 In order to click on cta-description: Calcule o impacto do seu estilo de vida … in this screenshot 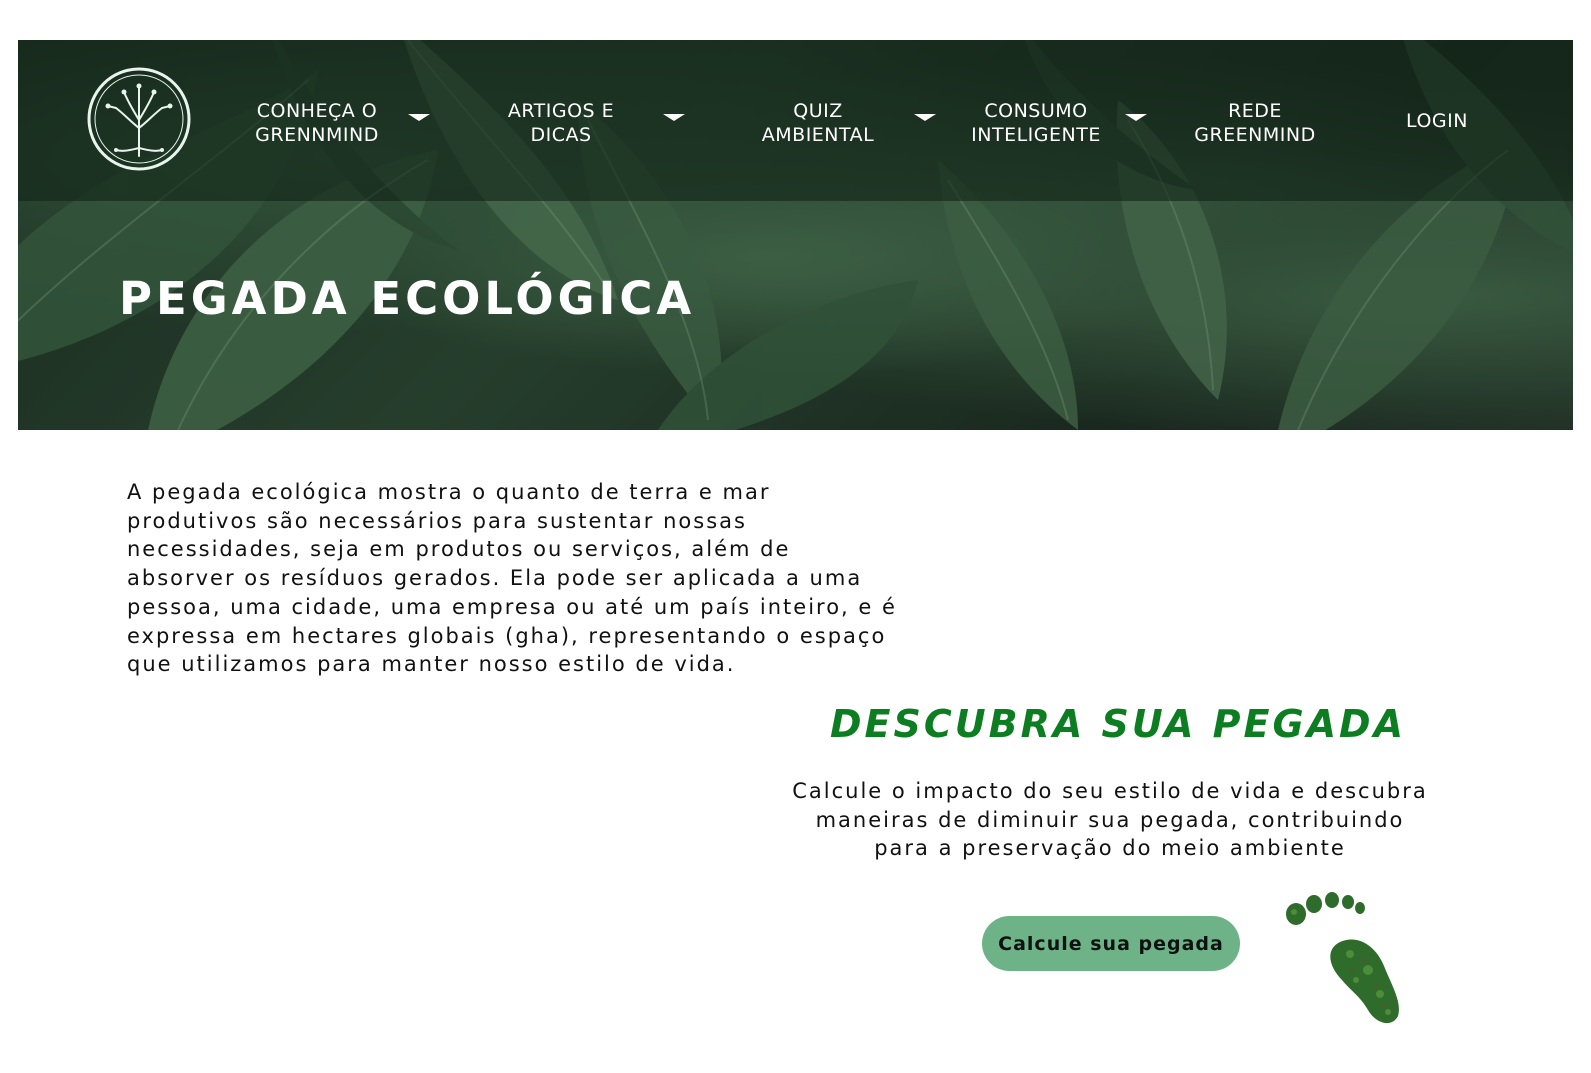, I will do `click(1110, 820)`.